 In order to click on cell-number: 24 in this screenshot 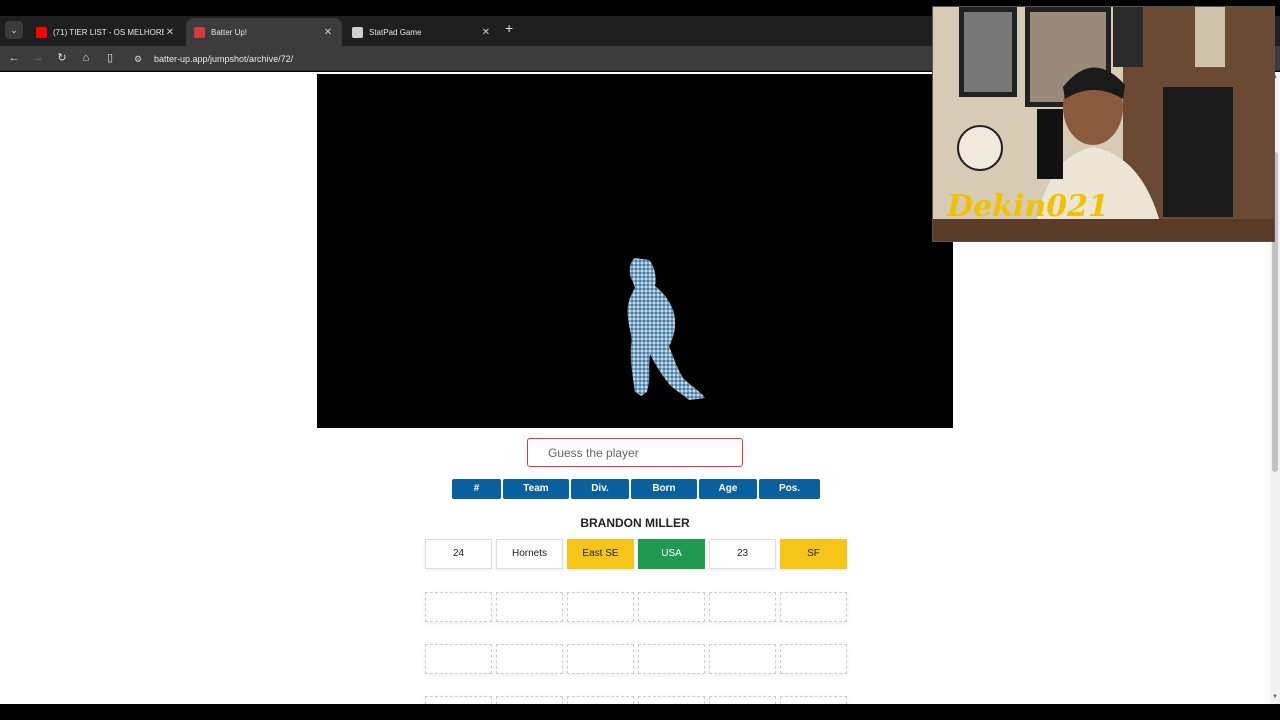, I will do `click(458, 554)`.